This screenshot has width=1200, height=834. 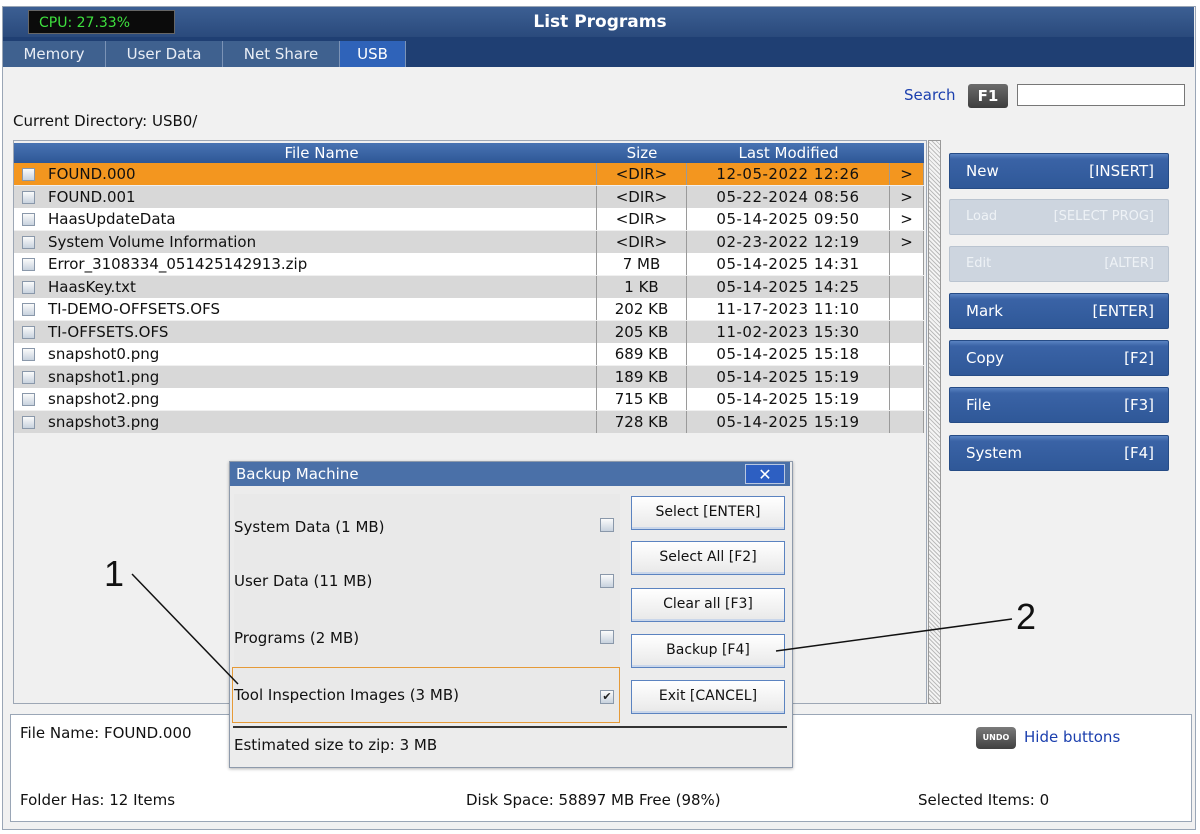 What do you see at coordinates (572, 629) in the screenshot?
I see `callout-lines` at bounding box center [572, 629].